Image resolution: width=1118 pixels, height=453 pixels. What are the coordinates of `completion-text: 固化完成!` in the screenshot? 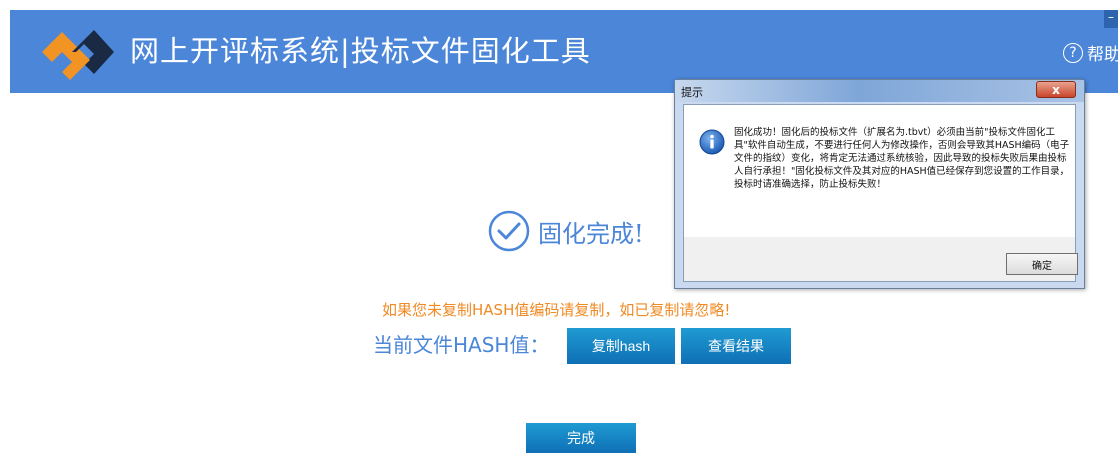 It's located at (591, 233).